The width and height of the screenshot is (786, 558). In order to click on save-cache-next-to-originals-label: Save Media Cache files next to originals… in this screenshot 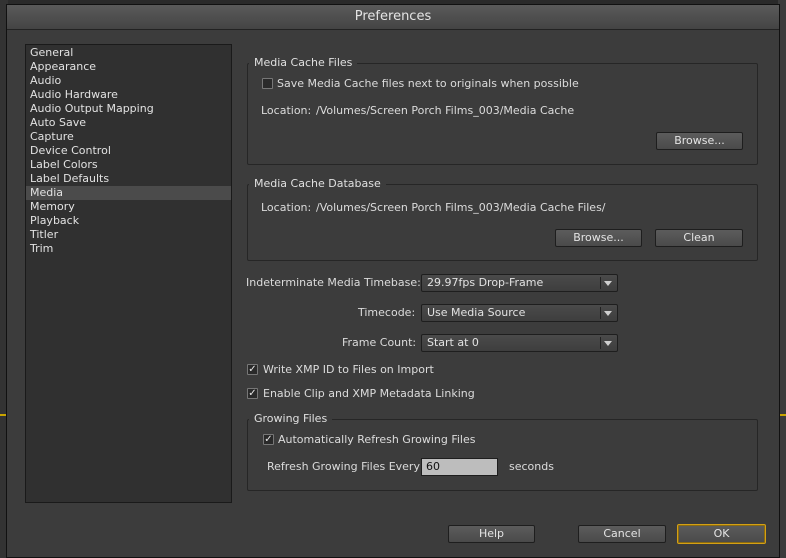, I will do `click(428, 84)`.